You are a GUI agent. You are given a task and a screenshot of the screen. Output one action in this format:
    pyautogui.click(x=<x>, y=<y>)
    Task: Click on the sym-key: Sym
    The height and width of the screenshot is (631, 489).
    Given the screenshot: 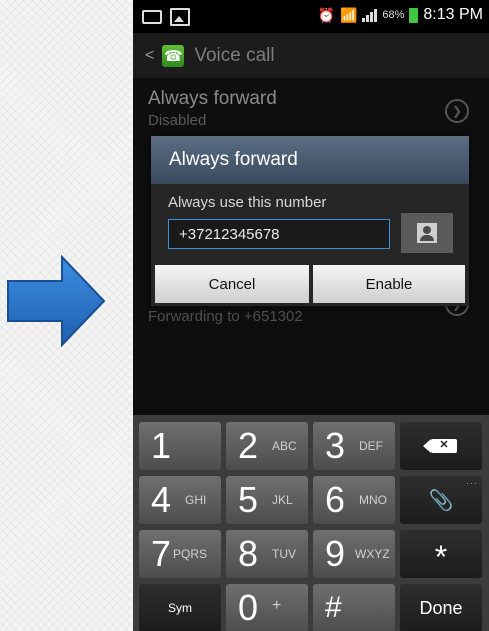 What is the action you would take?
    pyautogui.click(x=180, y=607)
    